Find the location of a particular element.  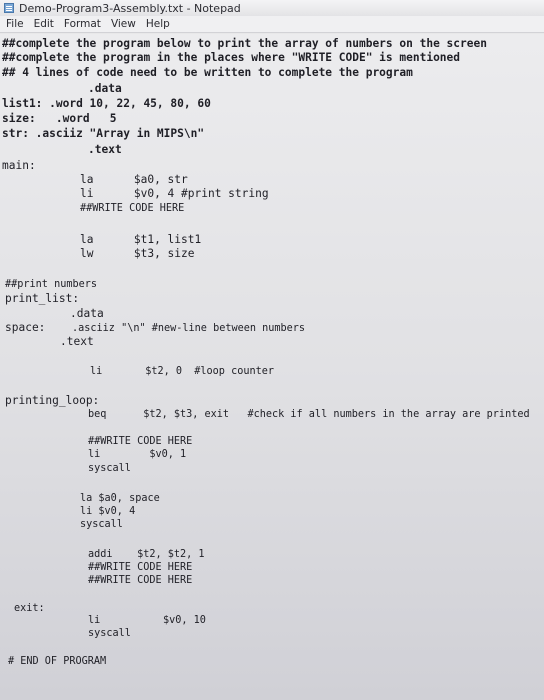

code-line: exit: is located at coordinates (29, 608).